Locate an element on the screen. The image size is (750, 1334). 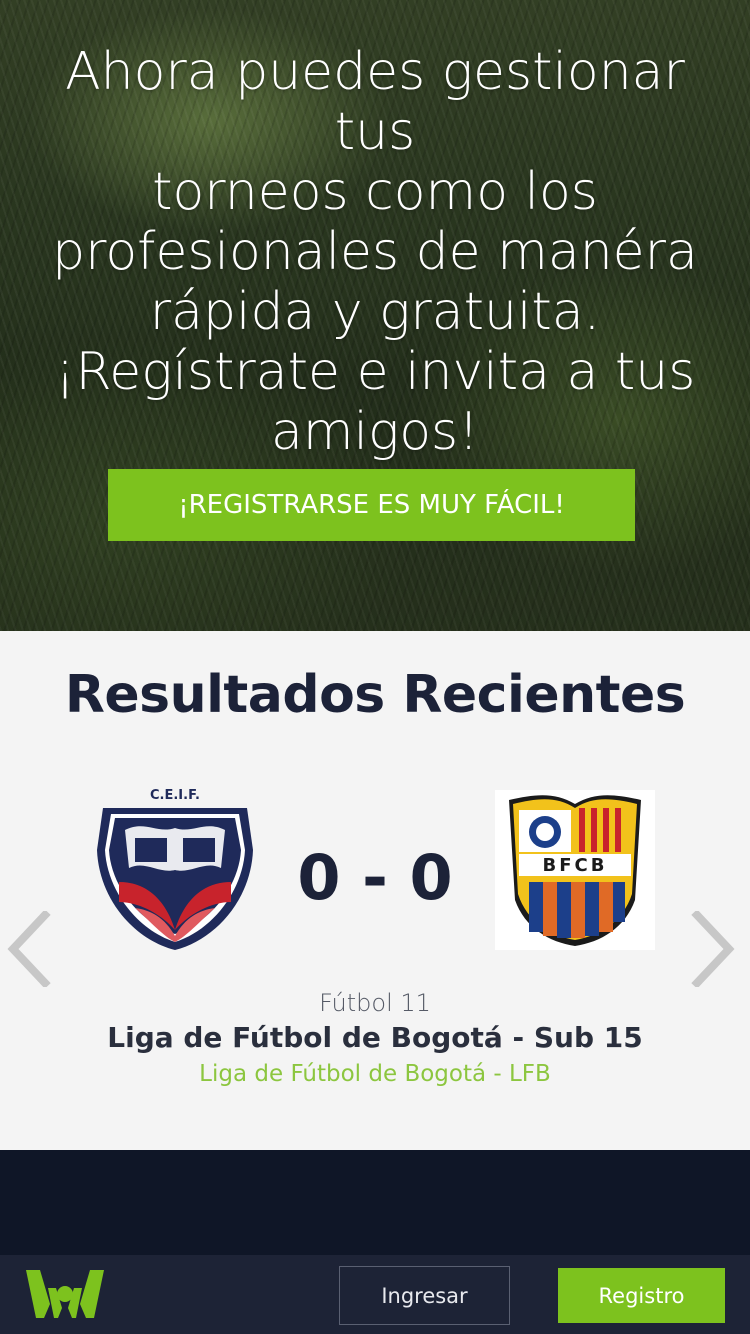
register-cta-button: ¡REGISTRARSE ES MUY FÁCIL! is located at coordinates (371, 505).